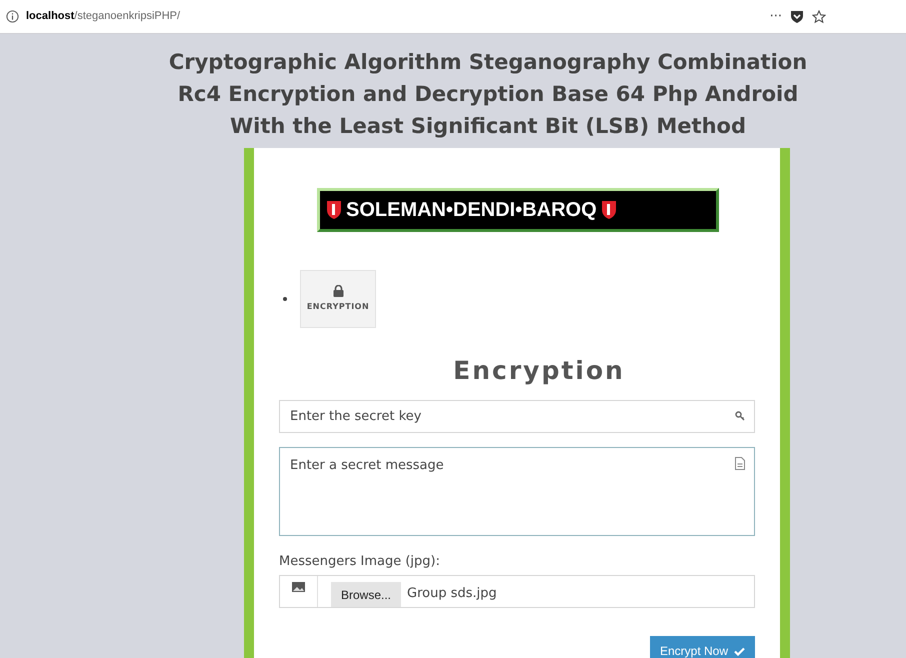 This screenshot has width=906, height=658. I want to click on page-actions-button: ···, so click(776, 16).